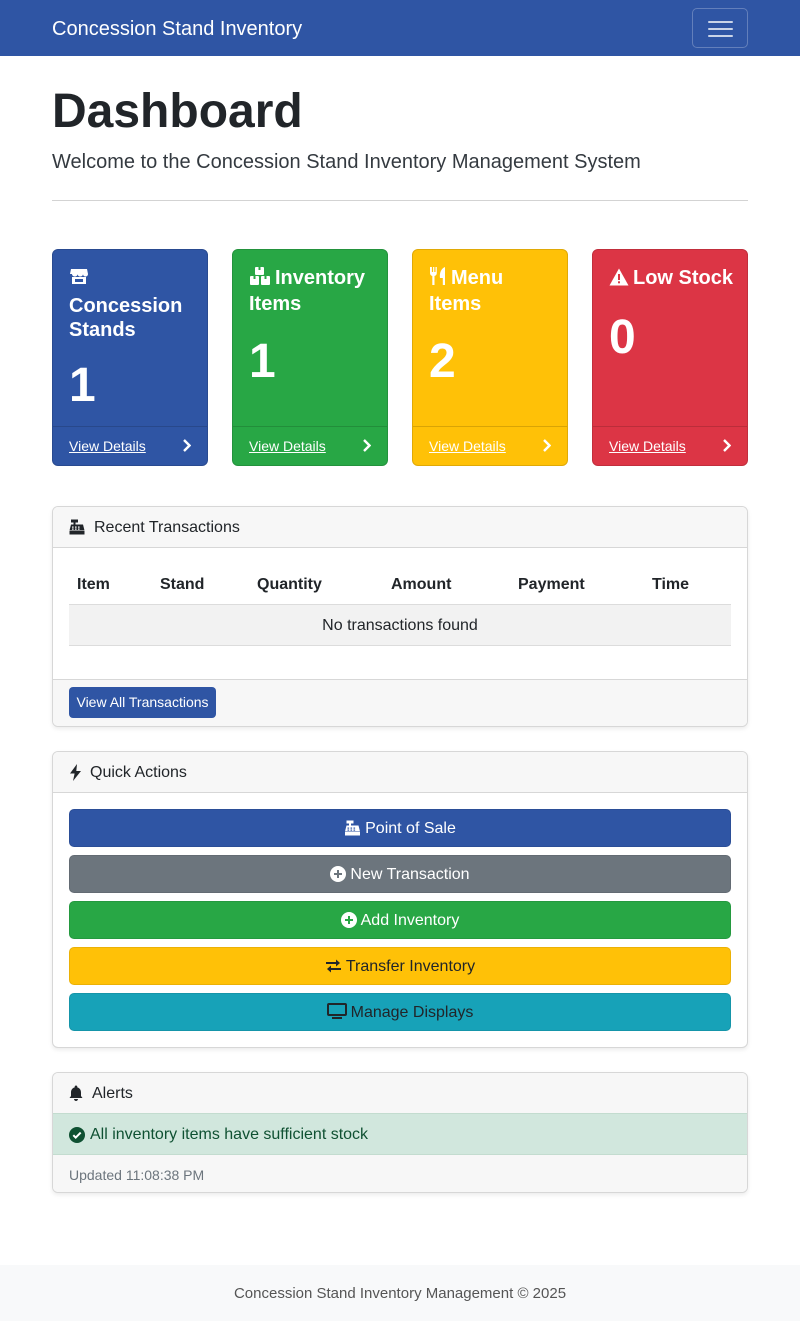 This screenshot has width=800, height=1321. Describe the element at coordinates (720, 28) in the screenshot. I see `navbar-toggle-button` at that location.